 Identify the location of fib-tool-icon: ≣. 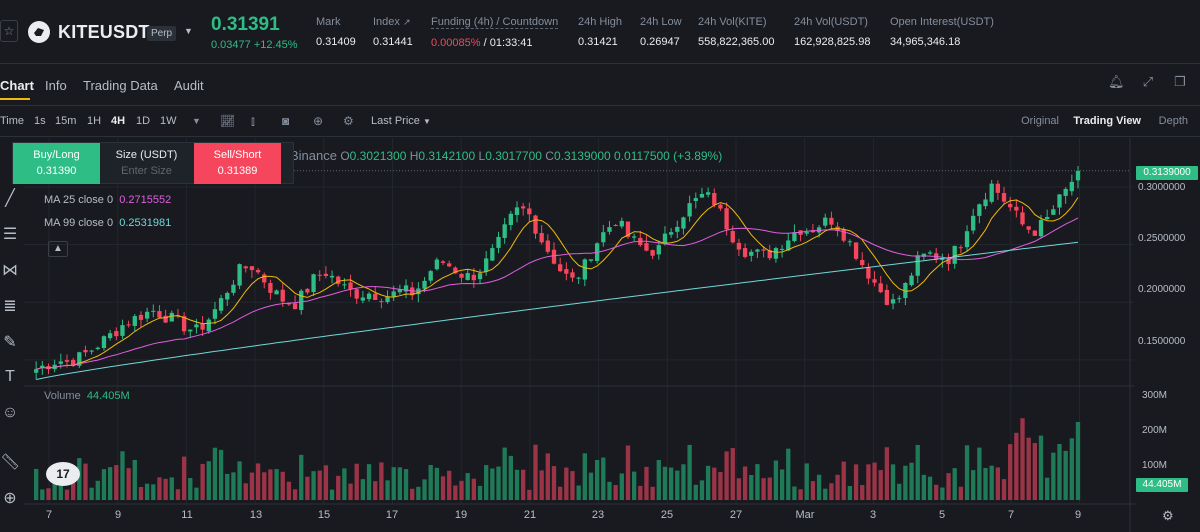
(10, 306).